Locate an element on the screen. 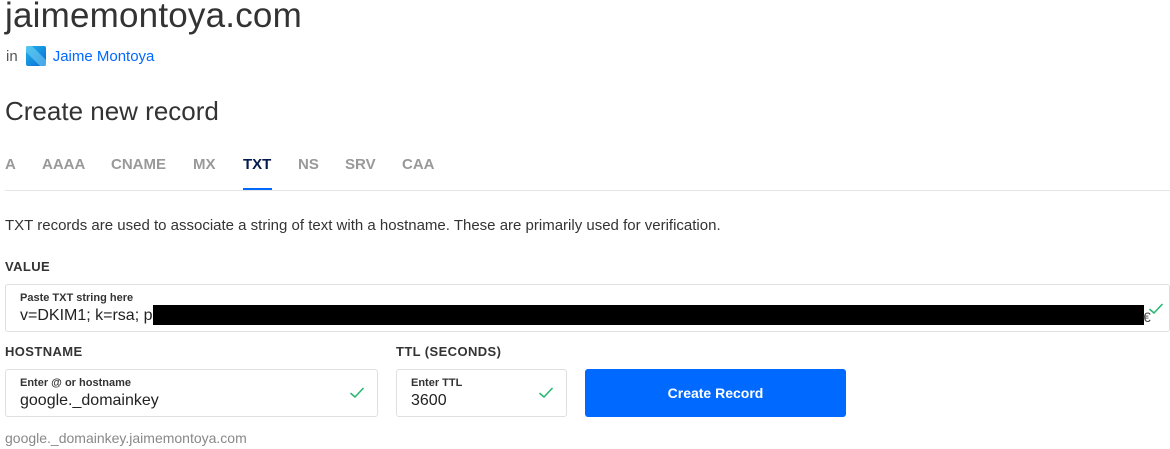 This screenshot has height=449, width=1170. redacted-key-block is located at coordinates (648, 315).